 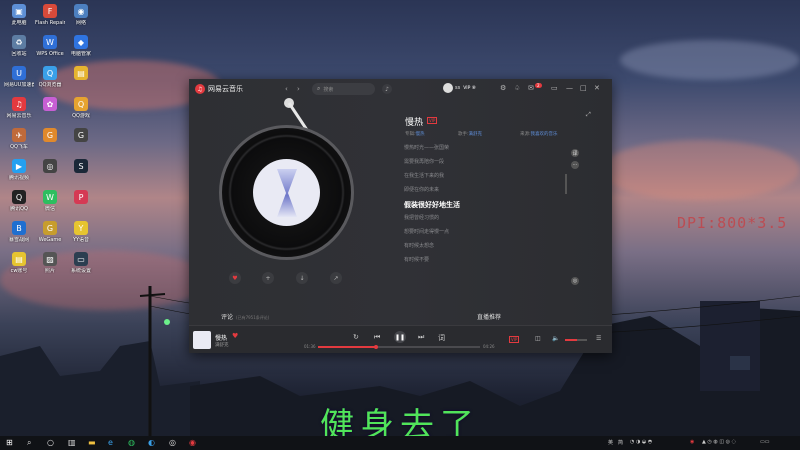 What do you see at coordinates (641, 442) in the screenshot?
I see `tray-icons: ◔ ◑ ◒ ◓` at bounding box center [641, 442].